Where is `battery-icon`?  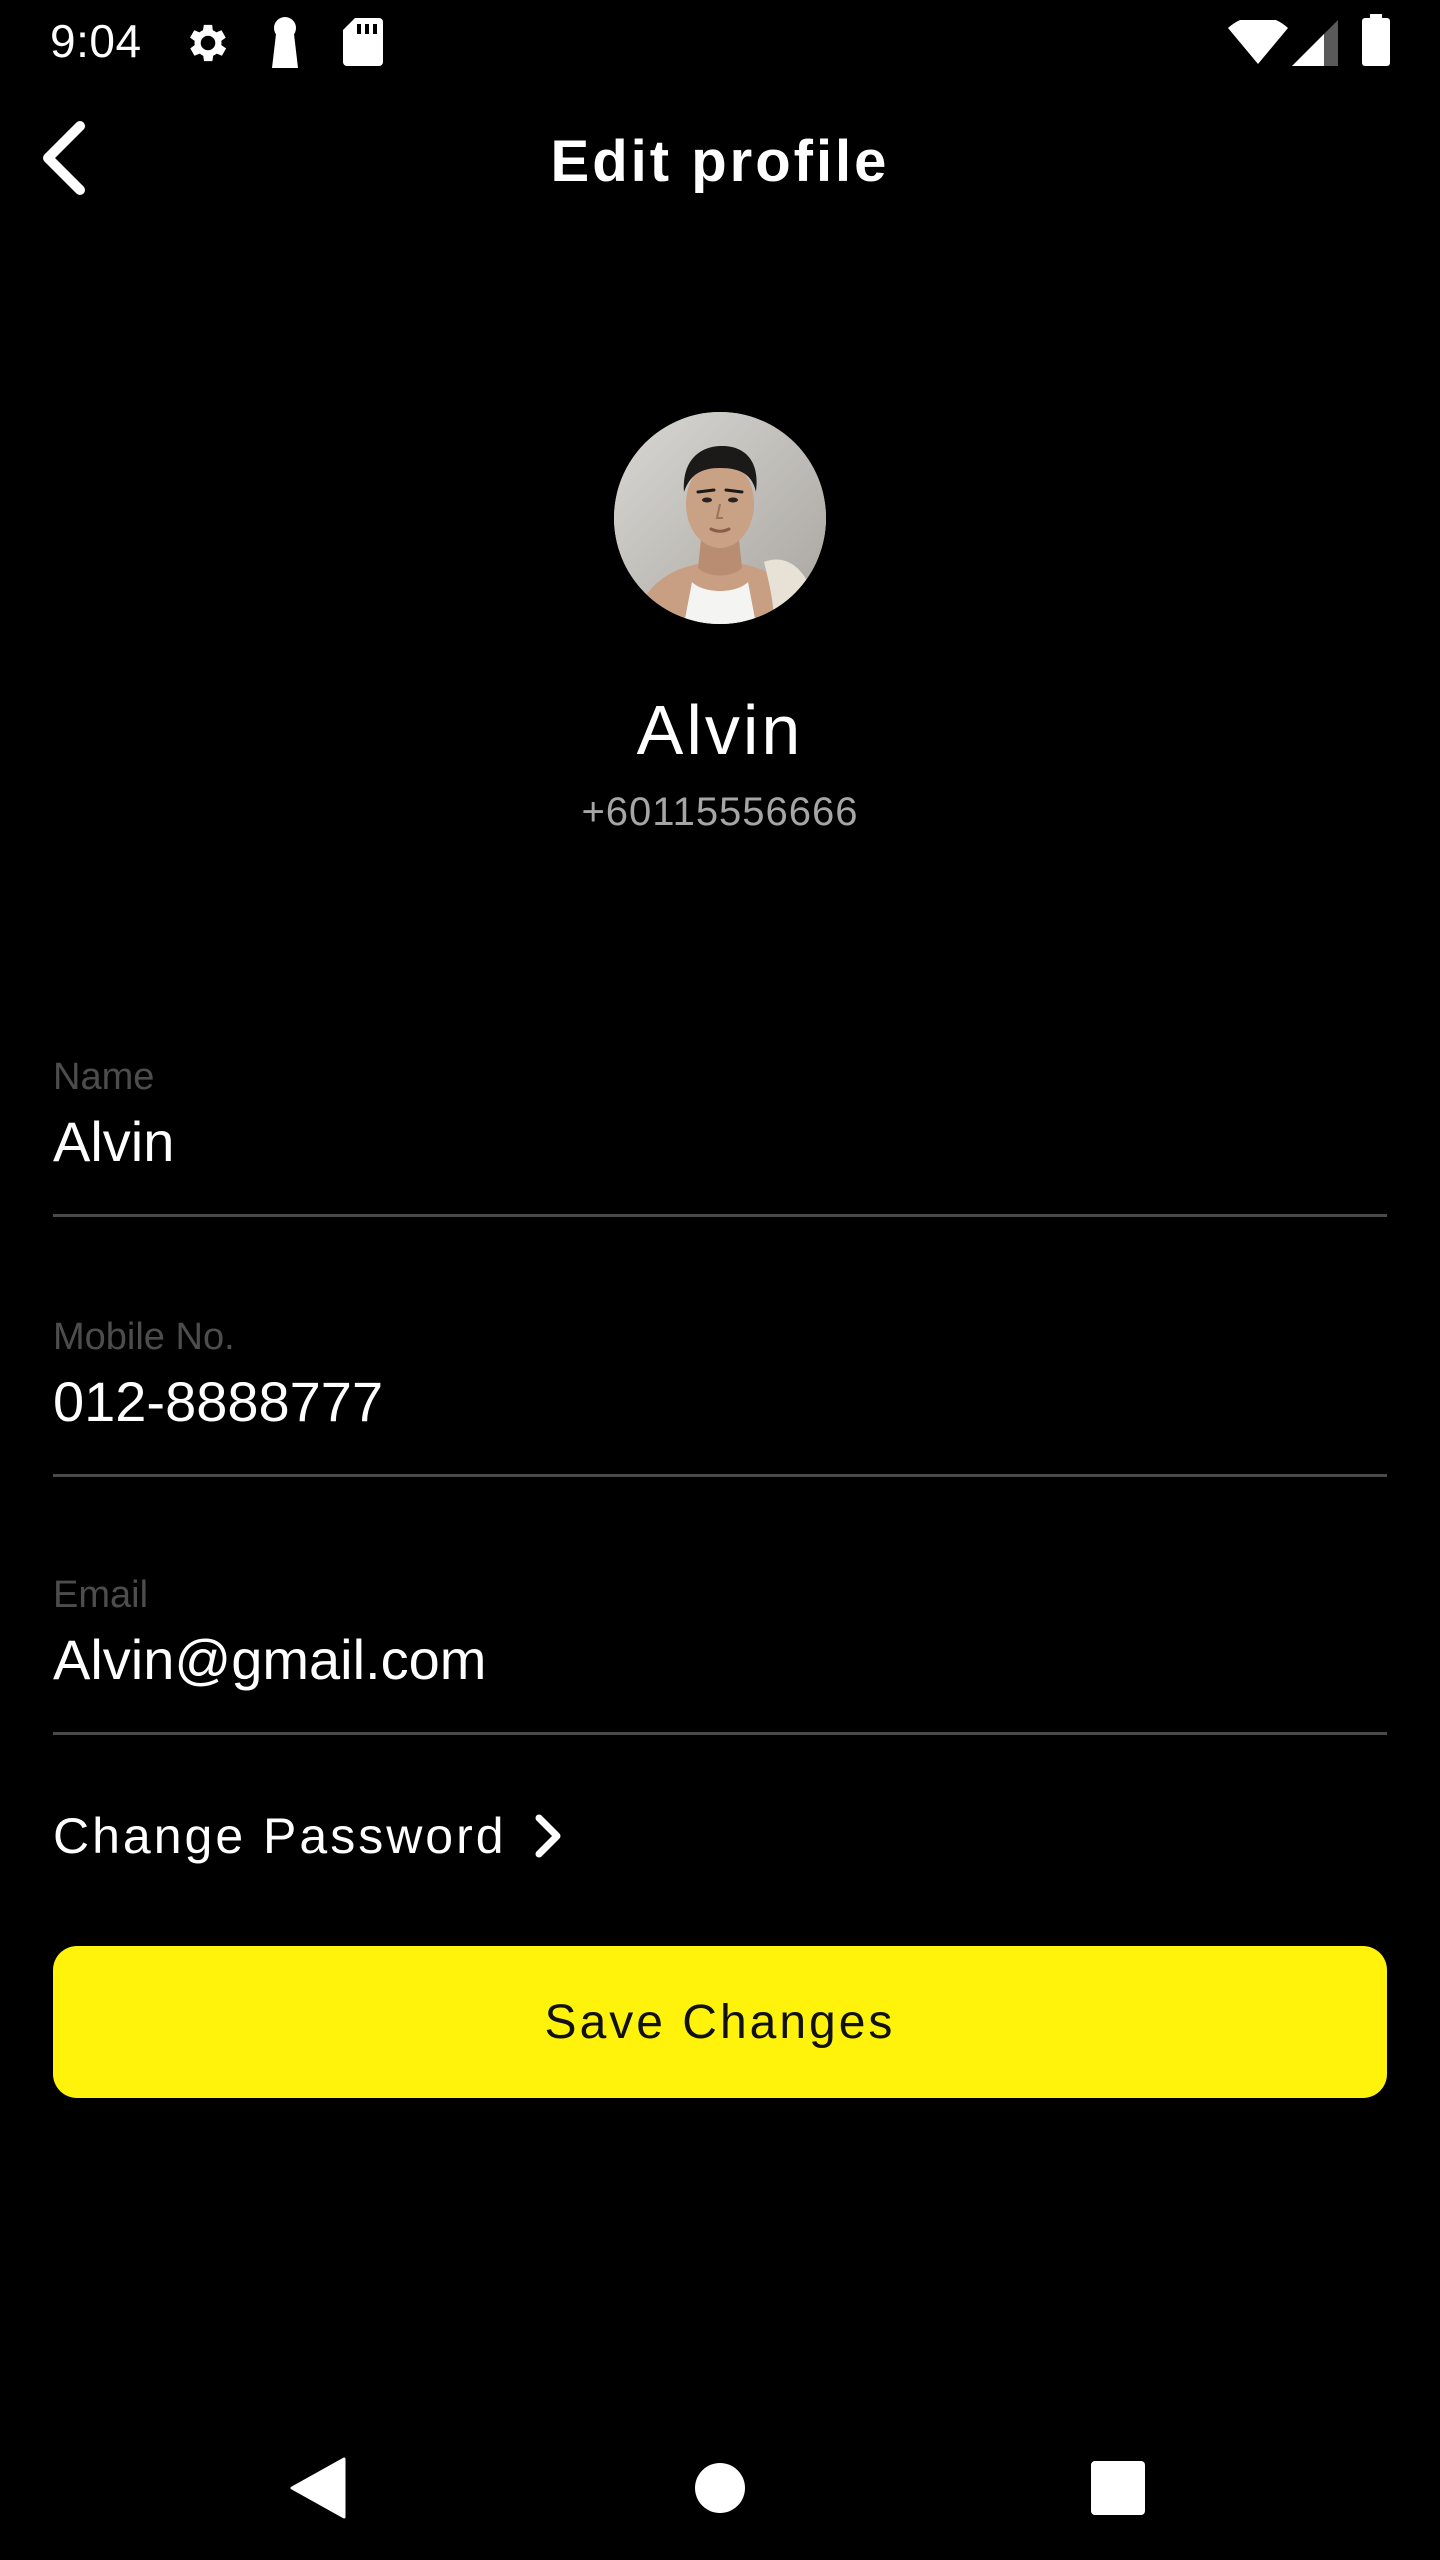 battery-icon is located at coordinates (1376, 42).